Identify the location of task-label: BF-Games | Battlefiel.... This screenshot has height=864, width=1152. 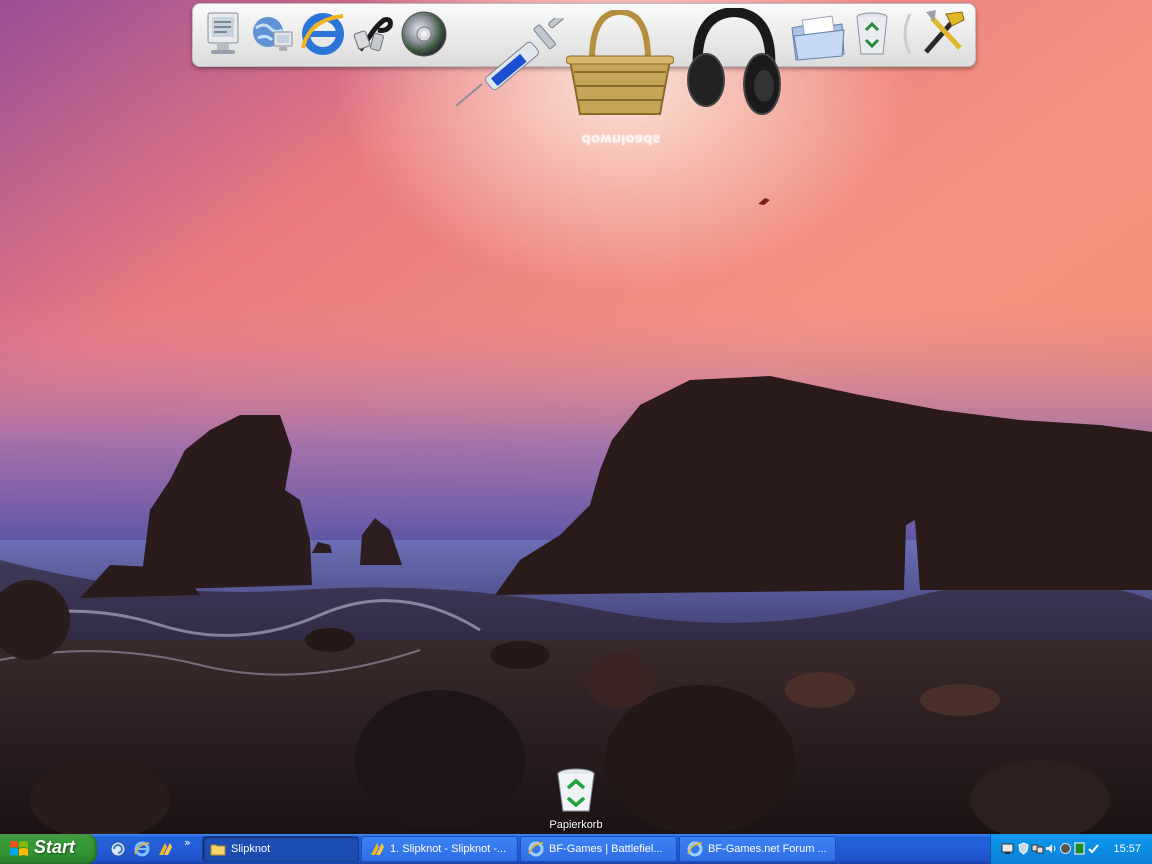
(606, 849).